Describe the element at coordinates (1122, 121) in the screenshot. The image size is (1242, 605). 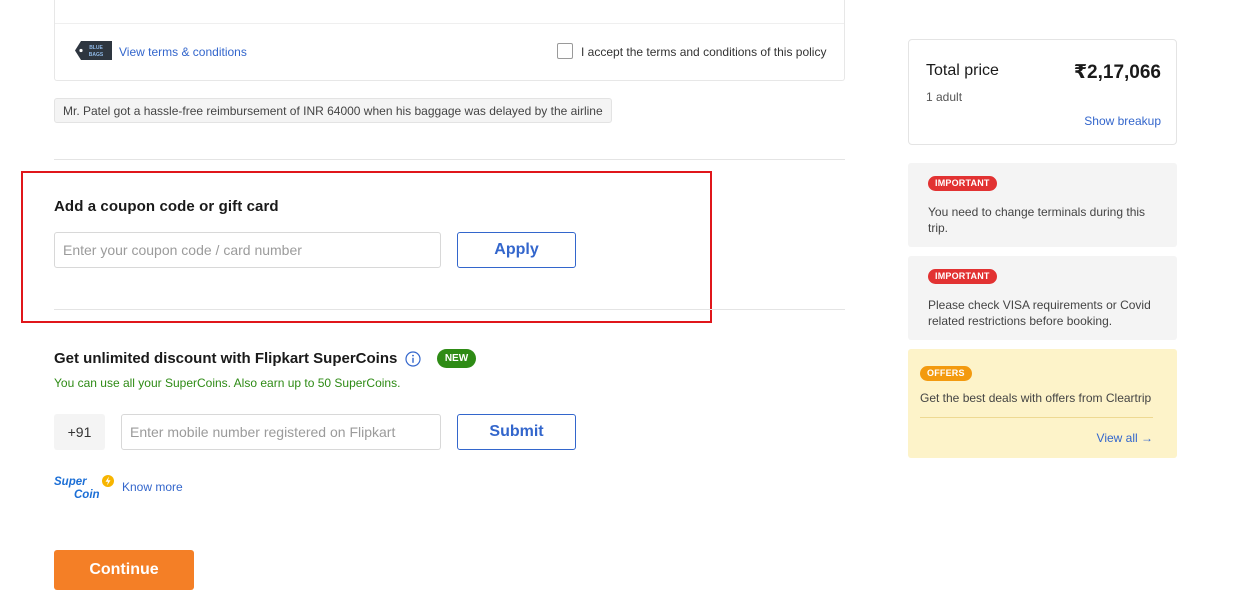
I see `show-breakup-link: Show breakup` at that location.